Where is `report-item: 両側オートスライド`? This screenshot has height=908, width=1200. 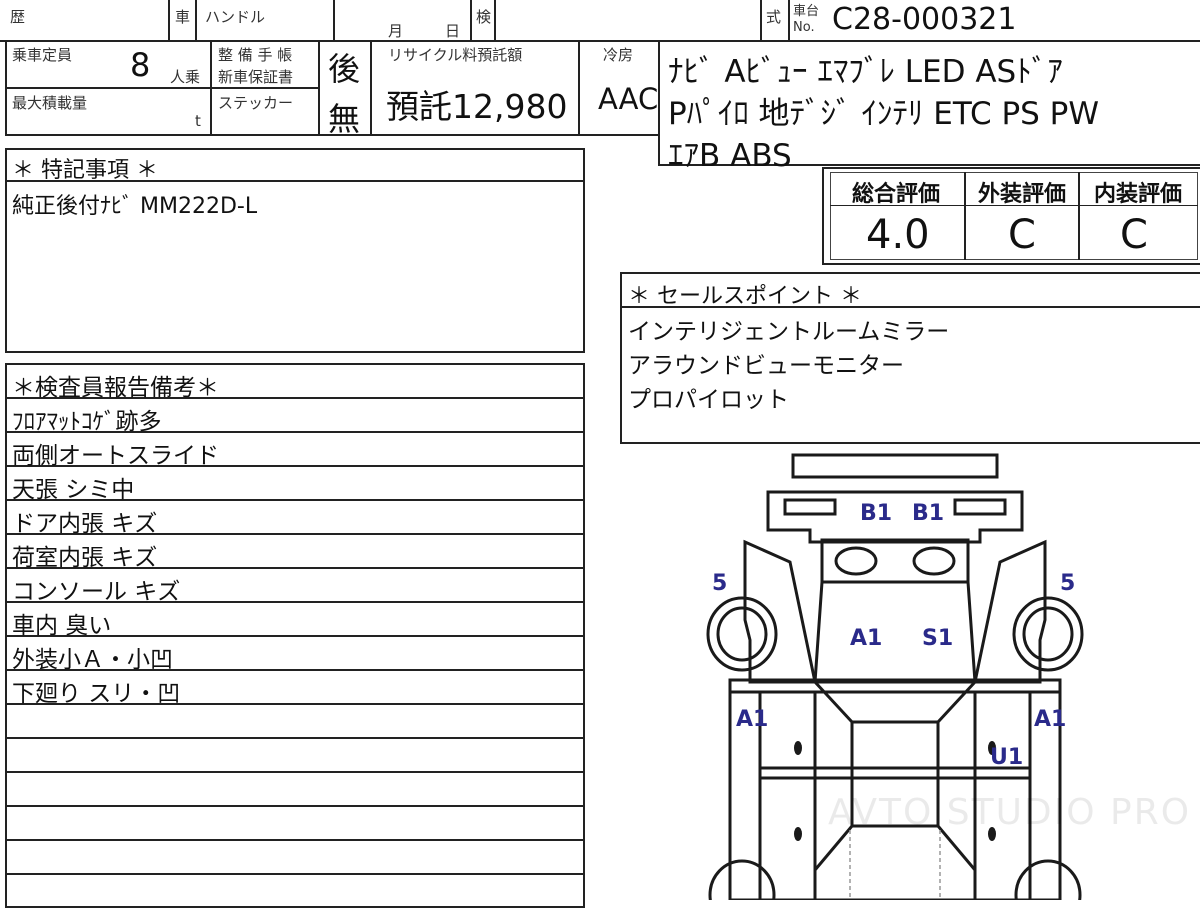 report-item: 両側オートスライド is located at coordinates (115, 456).